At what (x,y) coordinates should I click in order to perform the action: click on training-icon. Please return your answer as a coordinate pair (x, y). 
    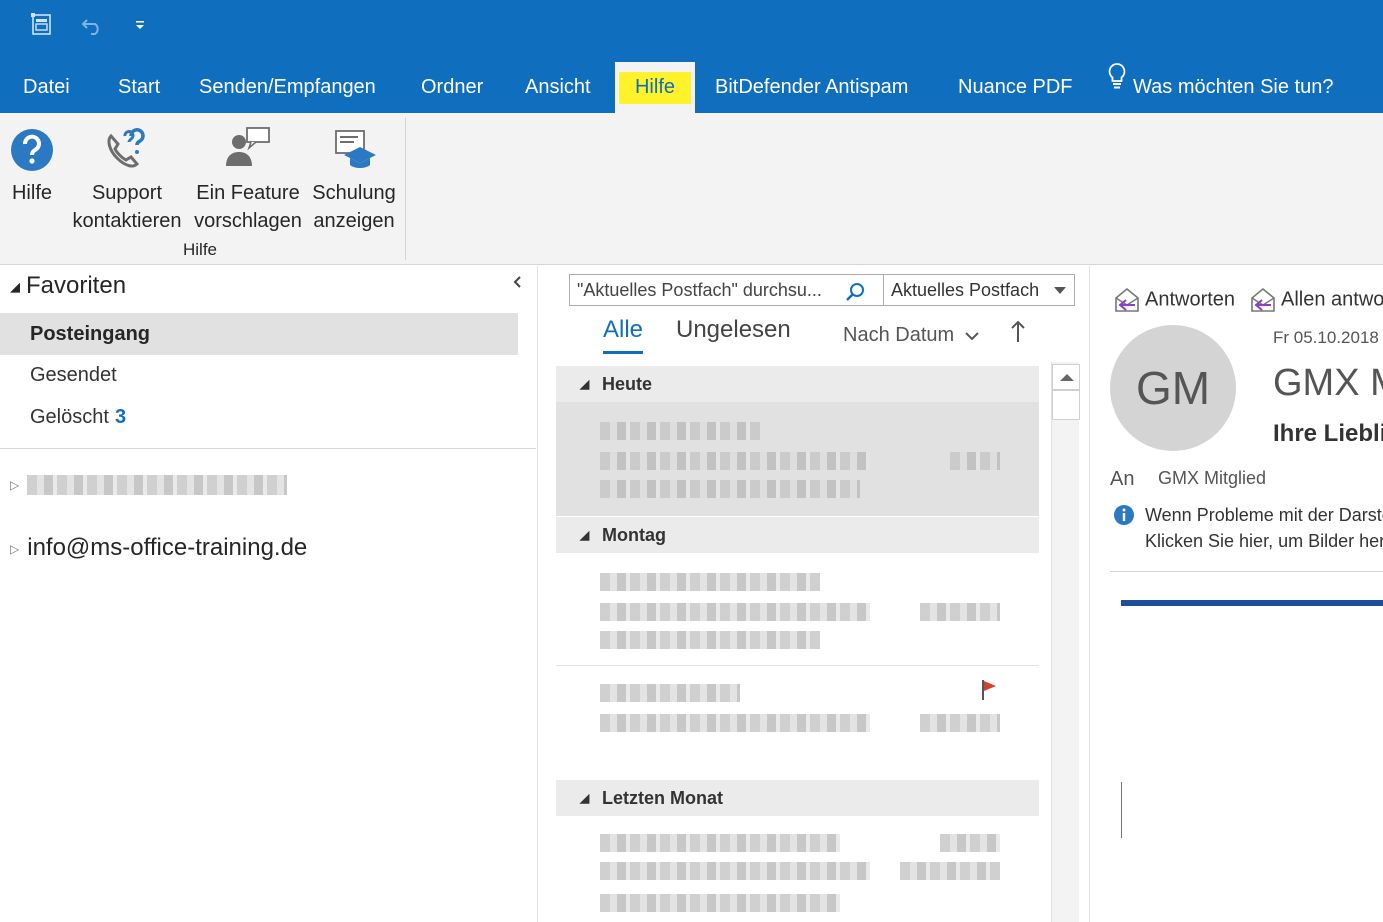
    Looking at the image, I should click on (354, 150).